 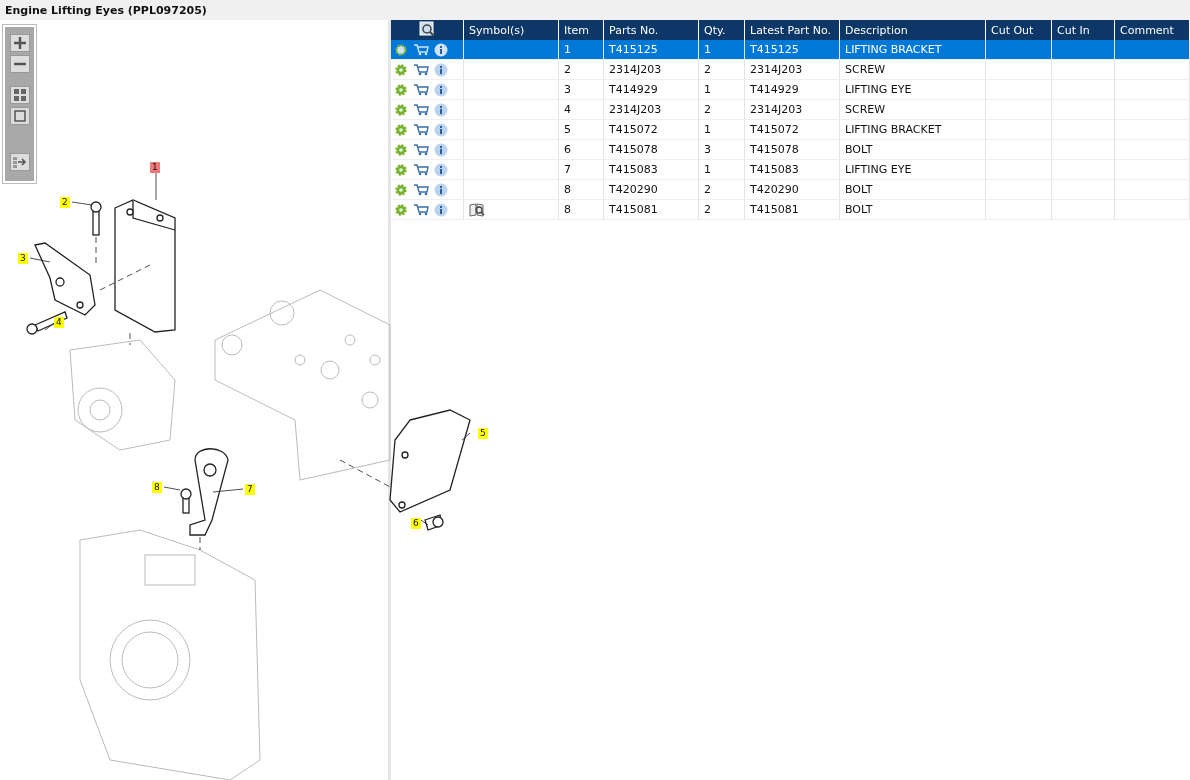 I want to click on table-cell: T415078, so click(x=792, y=149).